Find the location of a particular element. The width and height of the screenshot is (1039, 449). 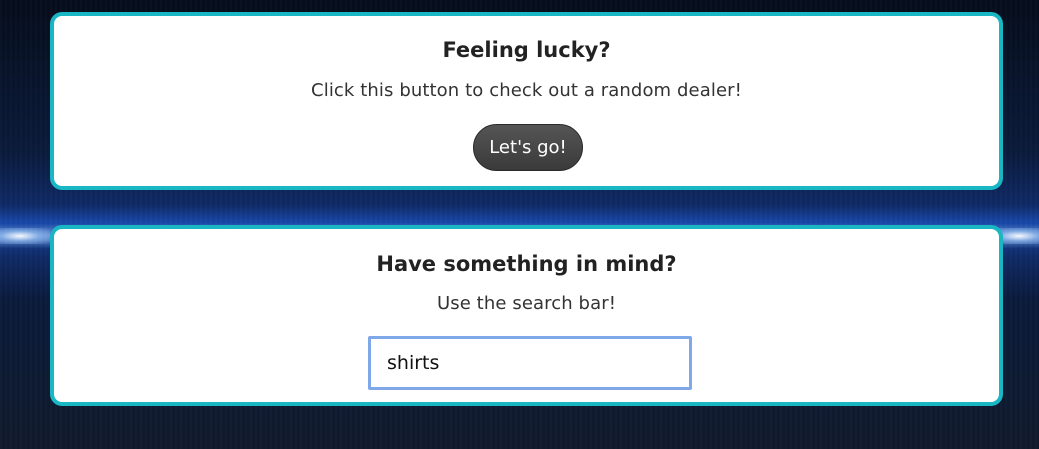

search-card-title: Have something in mind? is located at coordinates (526, 264).